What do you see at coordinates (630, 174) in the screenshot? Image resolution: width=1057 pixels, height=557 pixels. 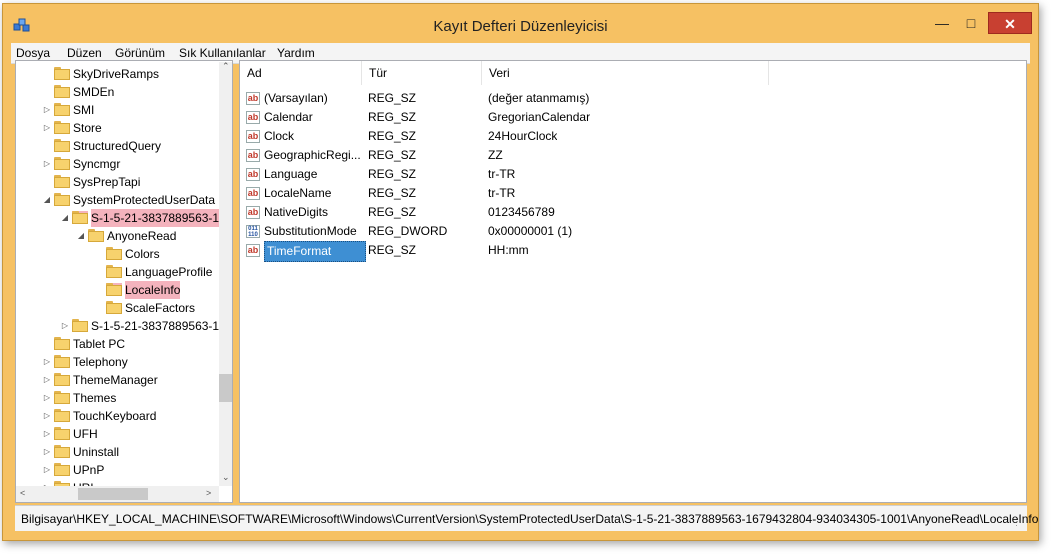 I see `value-row: ab Language REG_SZ tr-TR` at bounding box center [630, 174].